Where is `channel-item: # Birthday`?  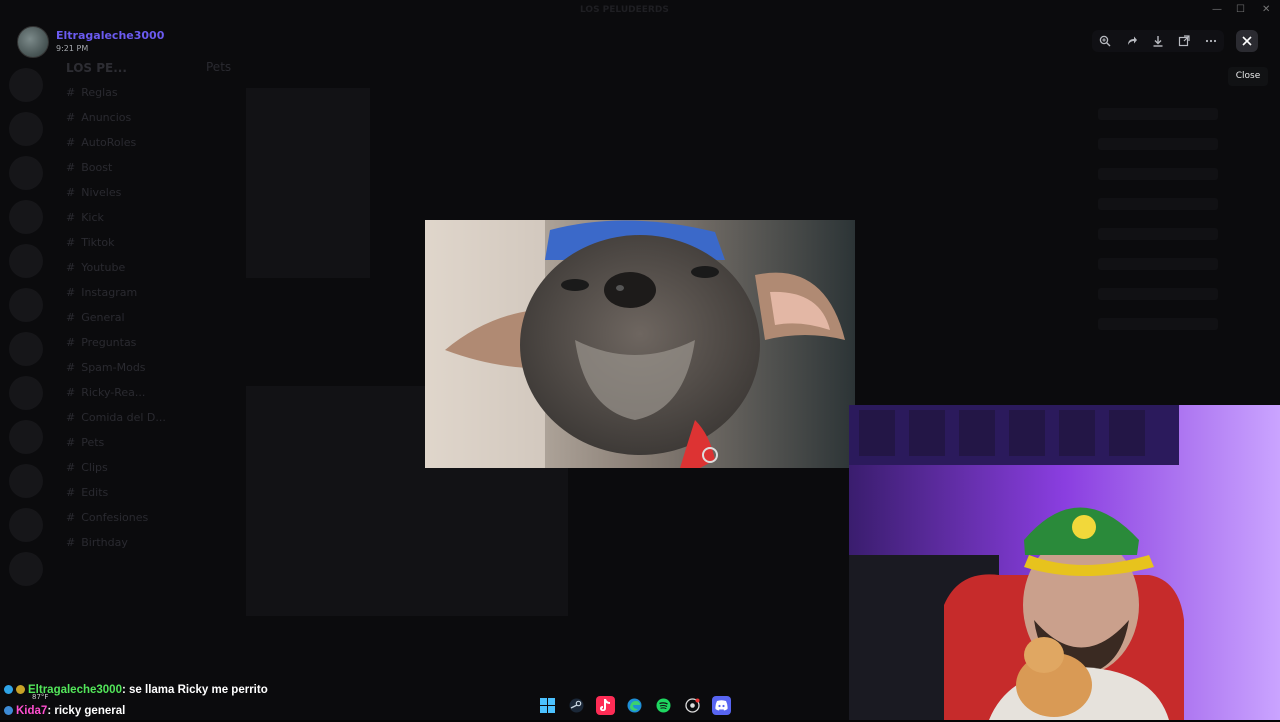 channel-item: # Birthday is located at coordinates (122, 542).